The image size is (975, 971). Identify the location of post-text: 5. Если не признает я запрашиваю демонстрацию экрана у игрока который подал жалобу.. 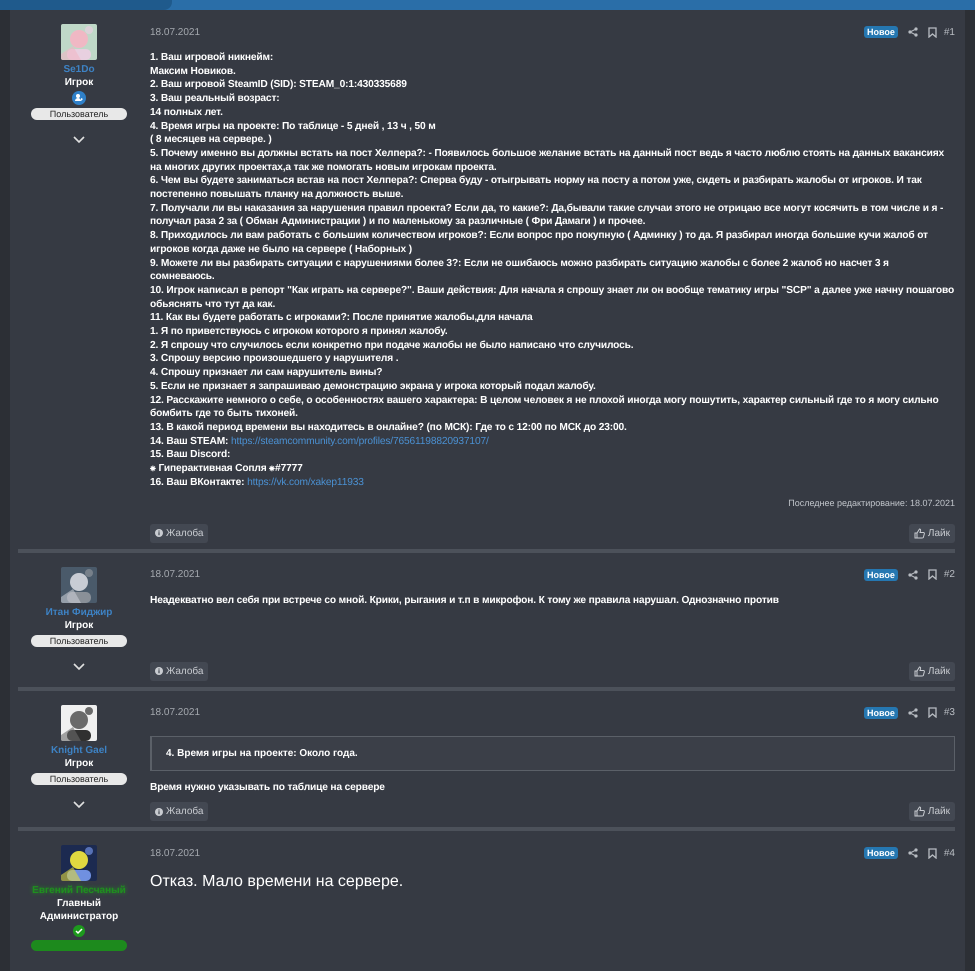
(373, 387).